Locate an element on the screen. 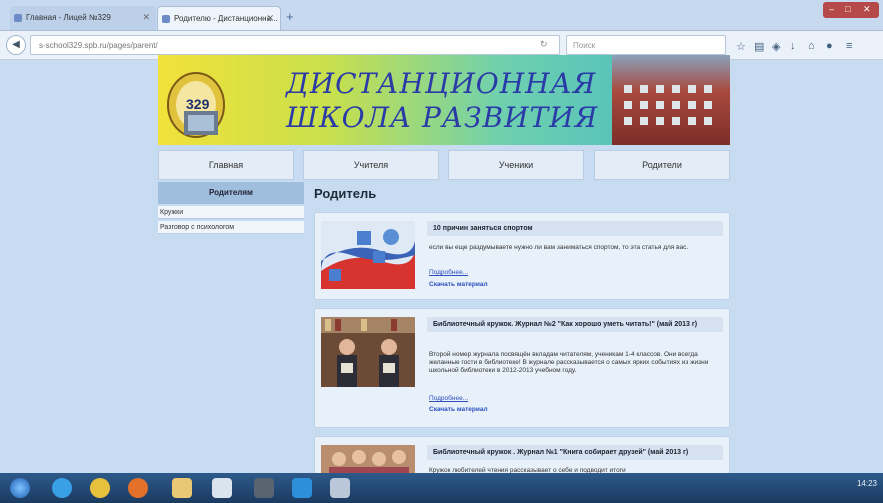  star-icon: ☆ is located at coordinates (741, 46).